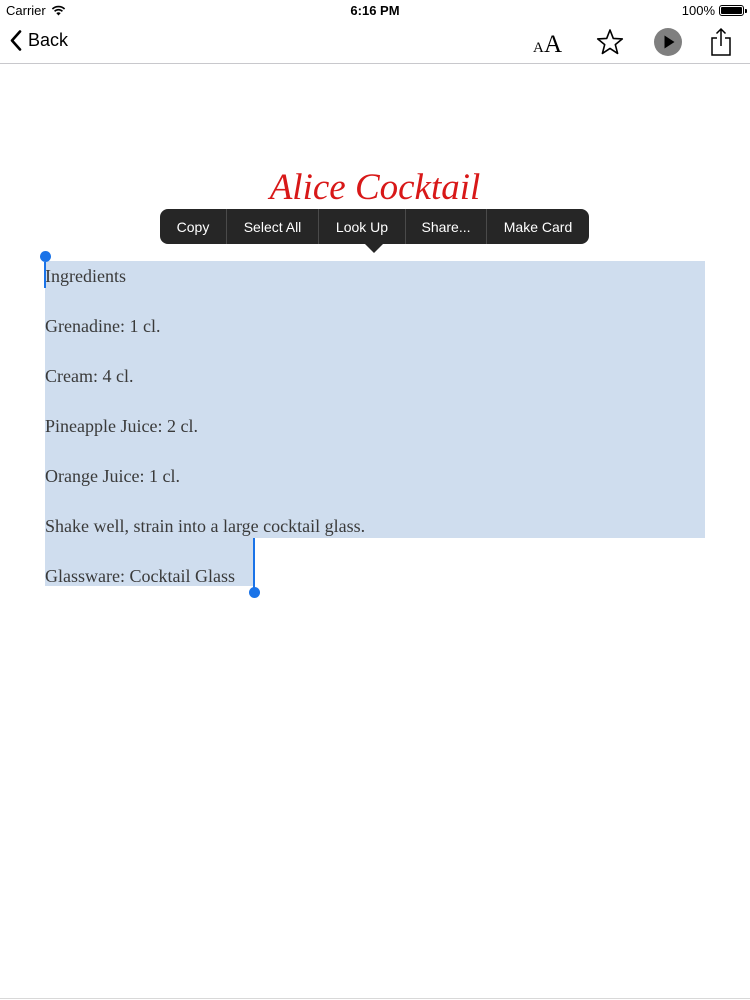  I want to click on back-button: Back, so click(39, 40).